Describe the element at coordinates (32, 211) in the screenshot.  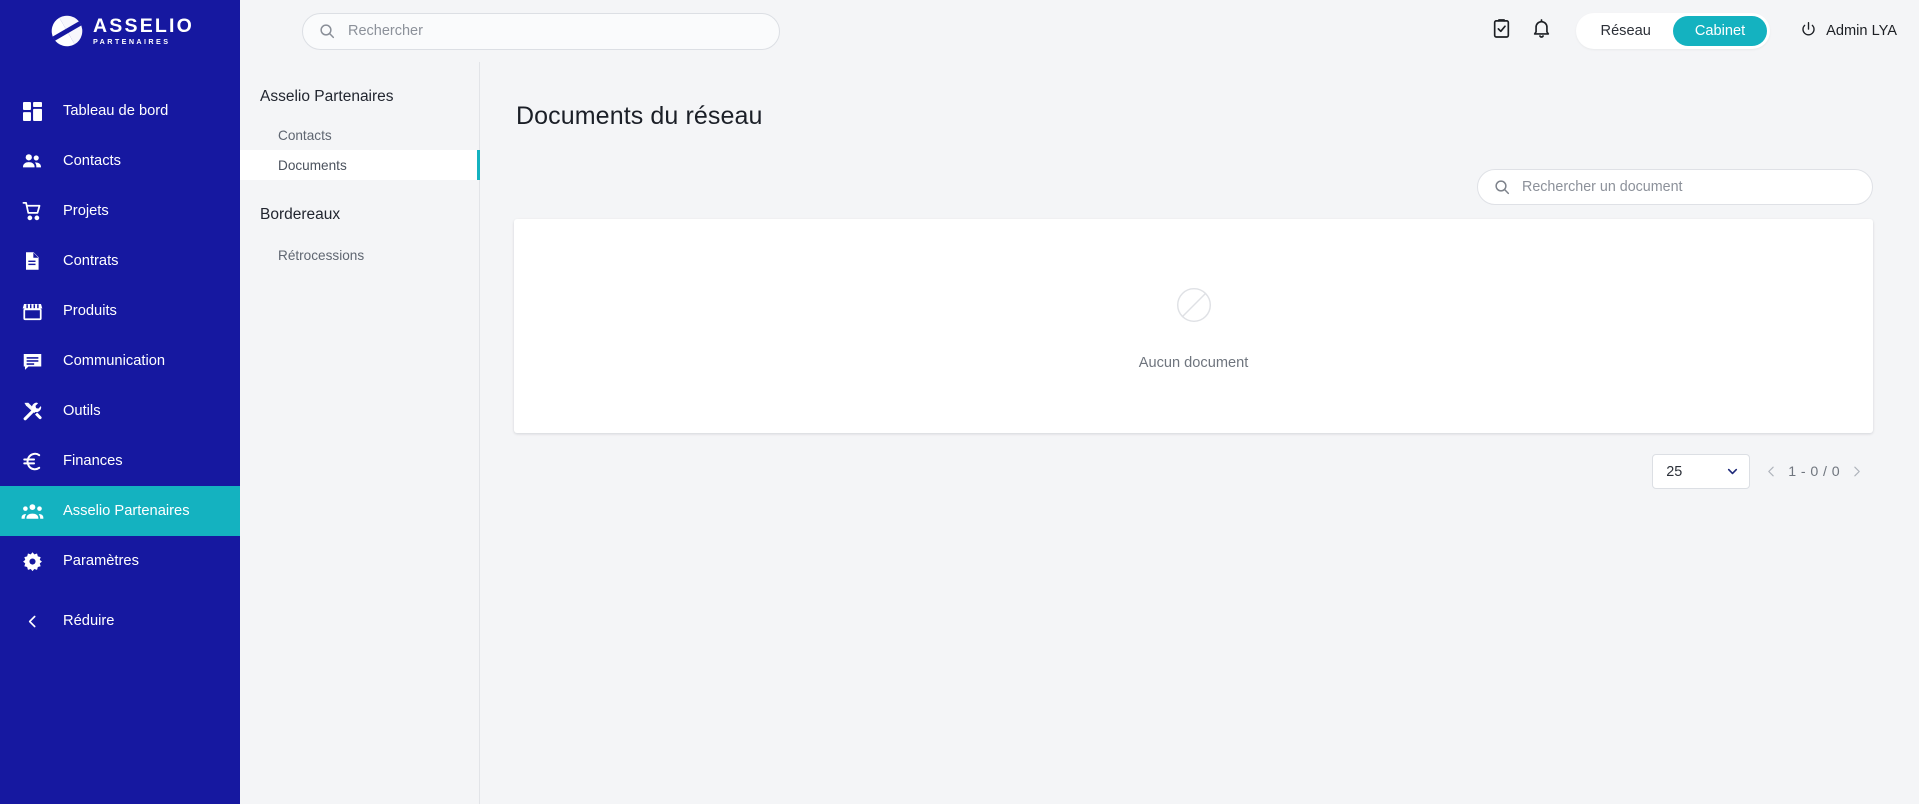
I see `cart-icon` at that location.